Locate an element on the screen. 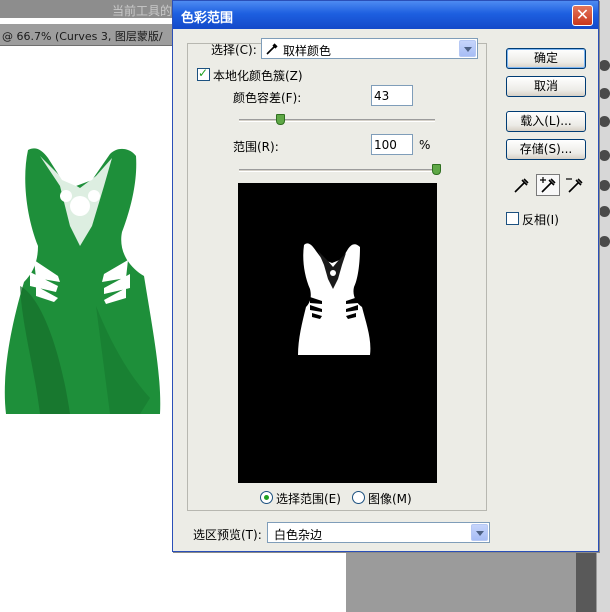  dialog-title: 色彩范围 is located at coordinates (207, 18).